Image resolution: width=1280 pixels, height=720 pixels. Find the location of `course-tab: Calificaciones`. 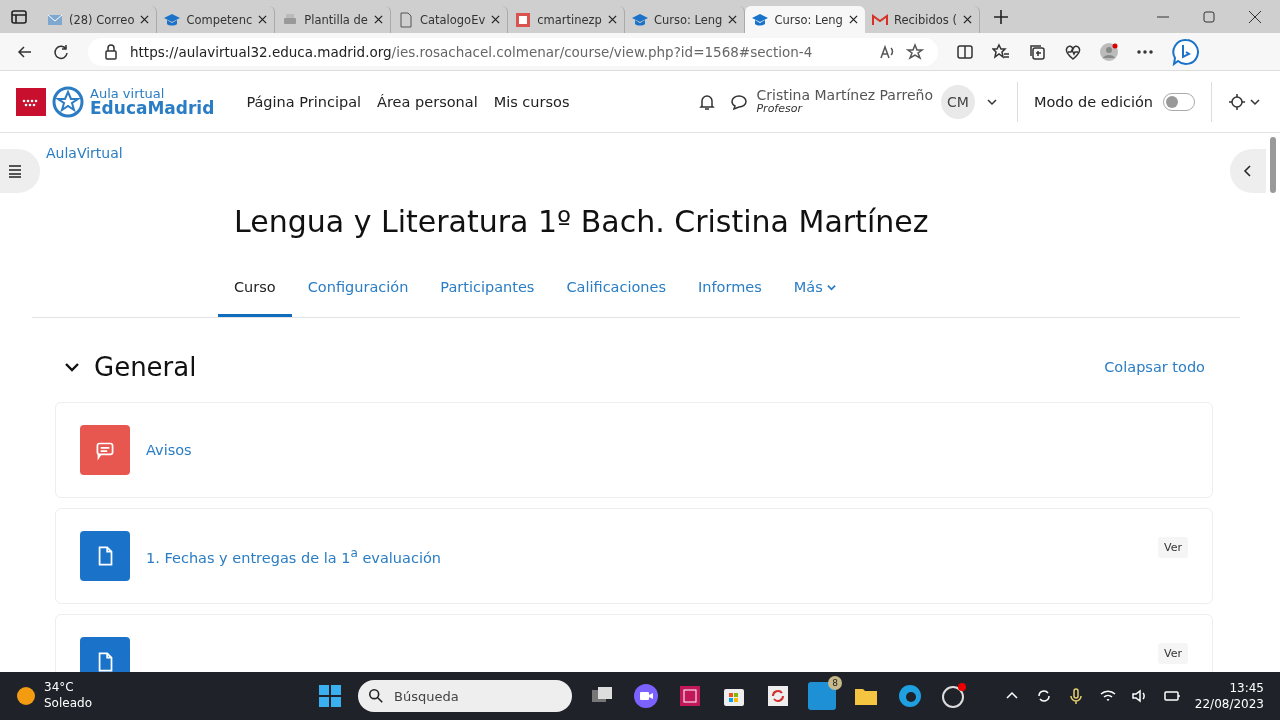

course-tab: Calificaciones is located at coordinates (616, 292).